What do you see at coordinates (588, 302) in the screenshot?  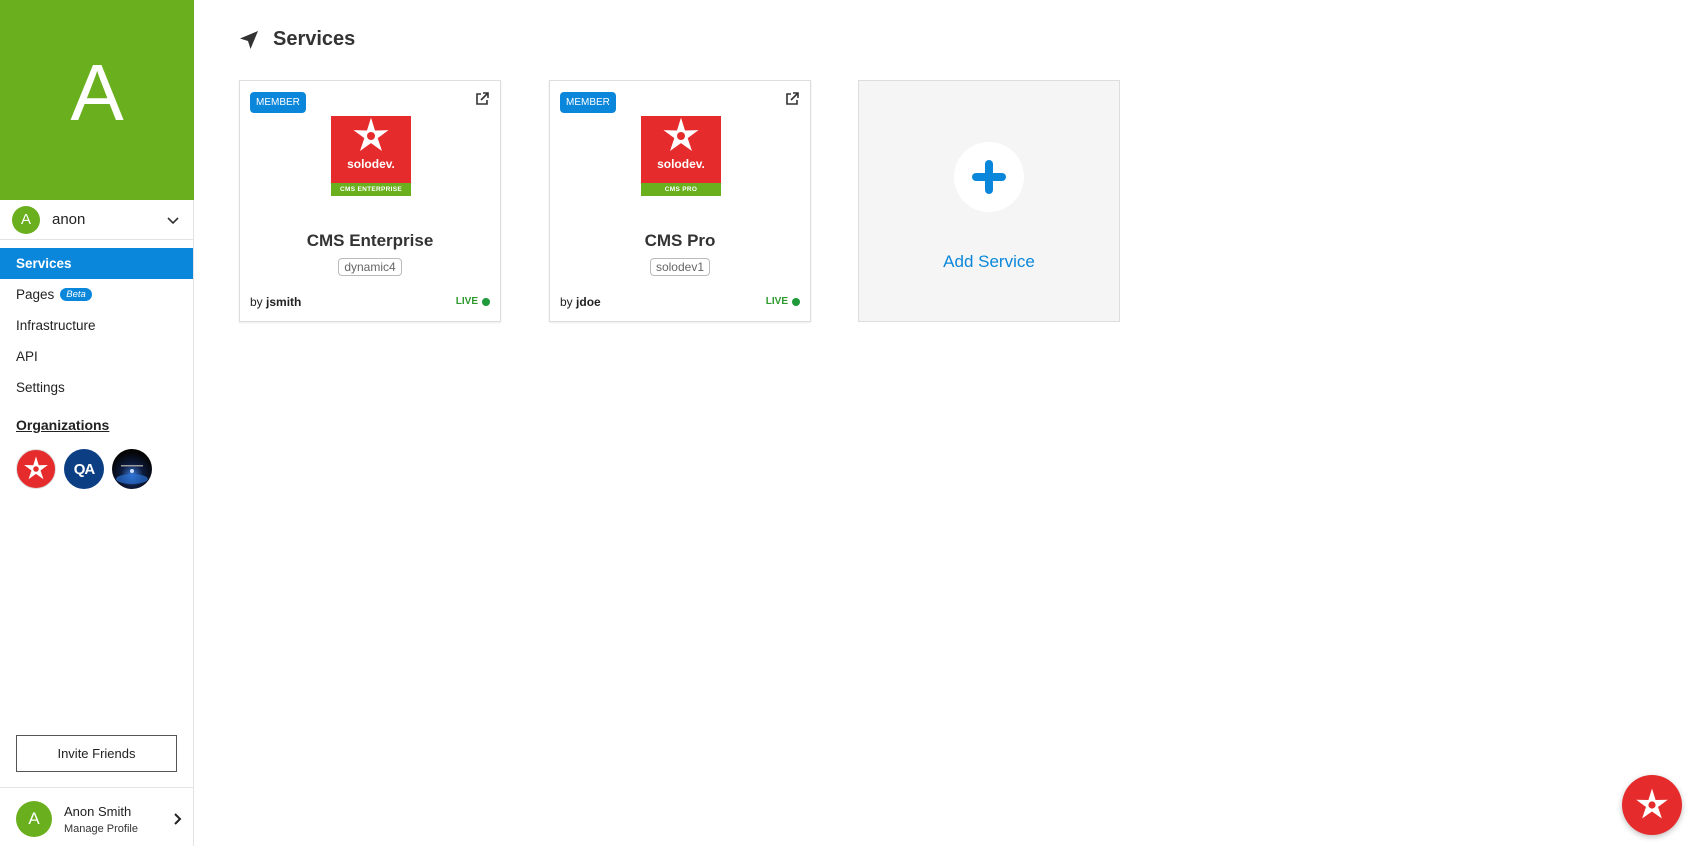 I see `author-name: jdoe` at bounding box center [588, 302].